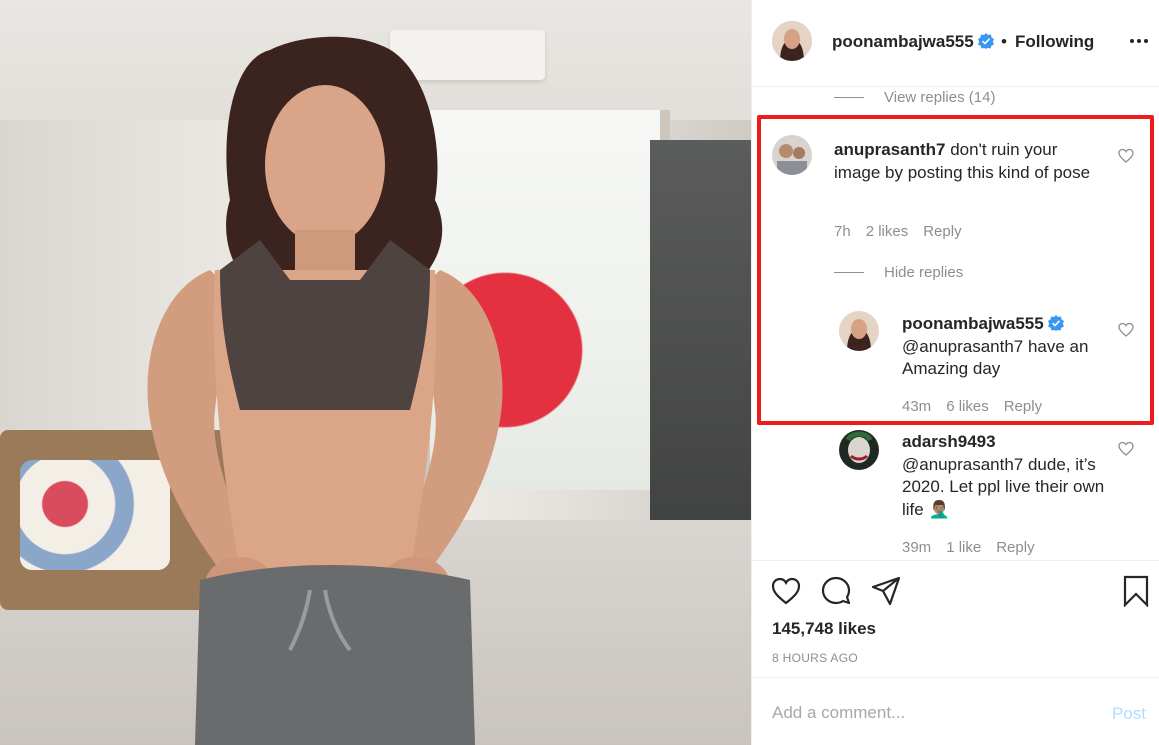 This screenshot has height=745, width=1159. I want to click on view-replies-label: View replies (14), so click(940, 97).